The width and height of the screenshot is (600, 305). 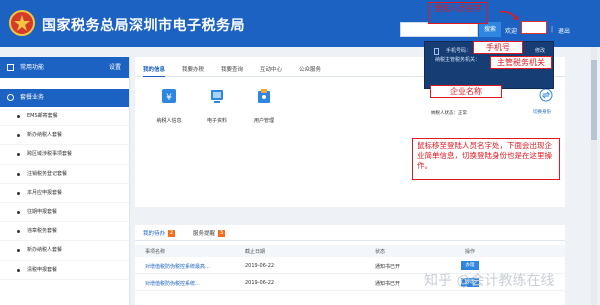 I want to click on todo-count-badge: 2, so click(x=172, y=233).